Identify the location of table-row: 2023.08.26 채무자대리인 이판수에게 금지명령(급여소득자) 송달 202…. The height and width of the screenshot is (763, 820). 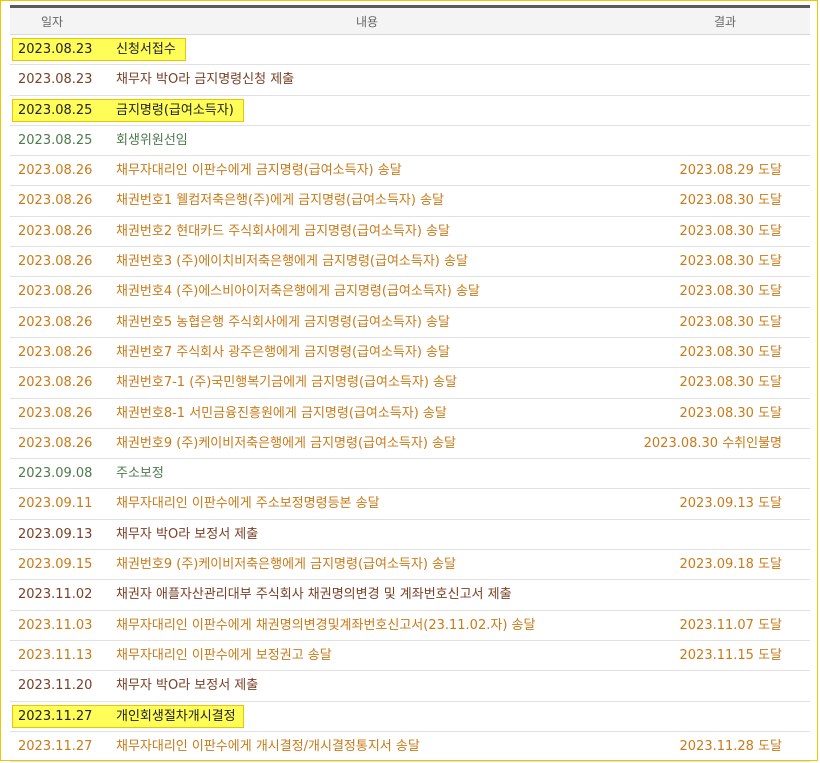
(410, 171).